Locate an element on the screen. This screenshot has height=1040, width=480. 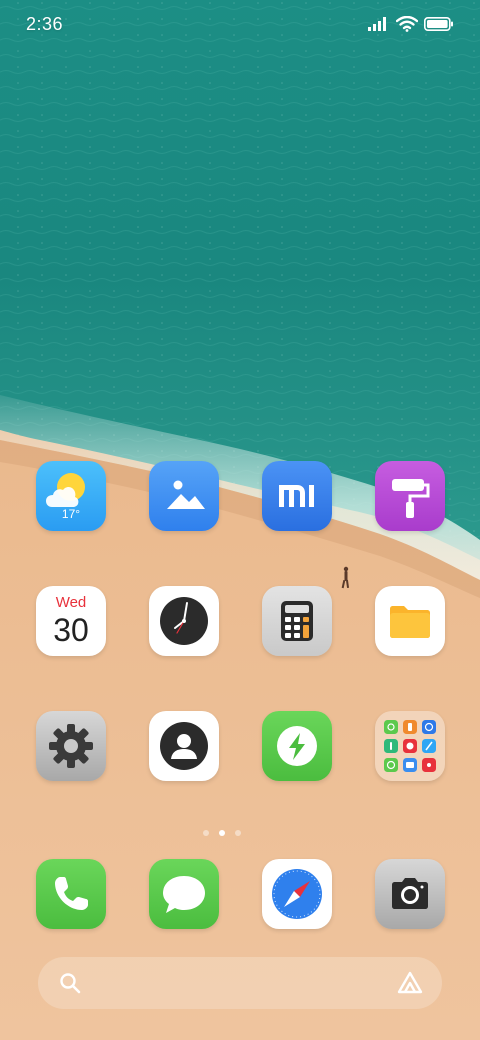
clock-icon is located at coordinates (184, 621).